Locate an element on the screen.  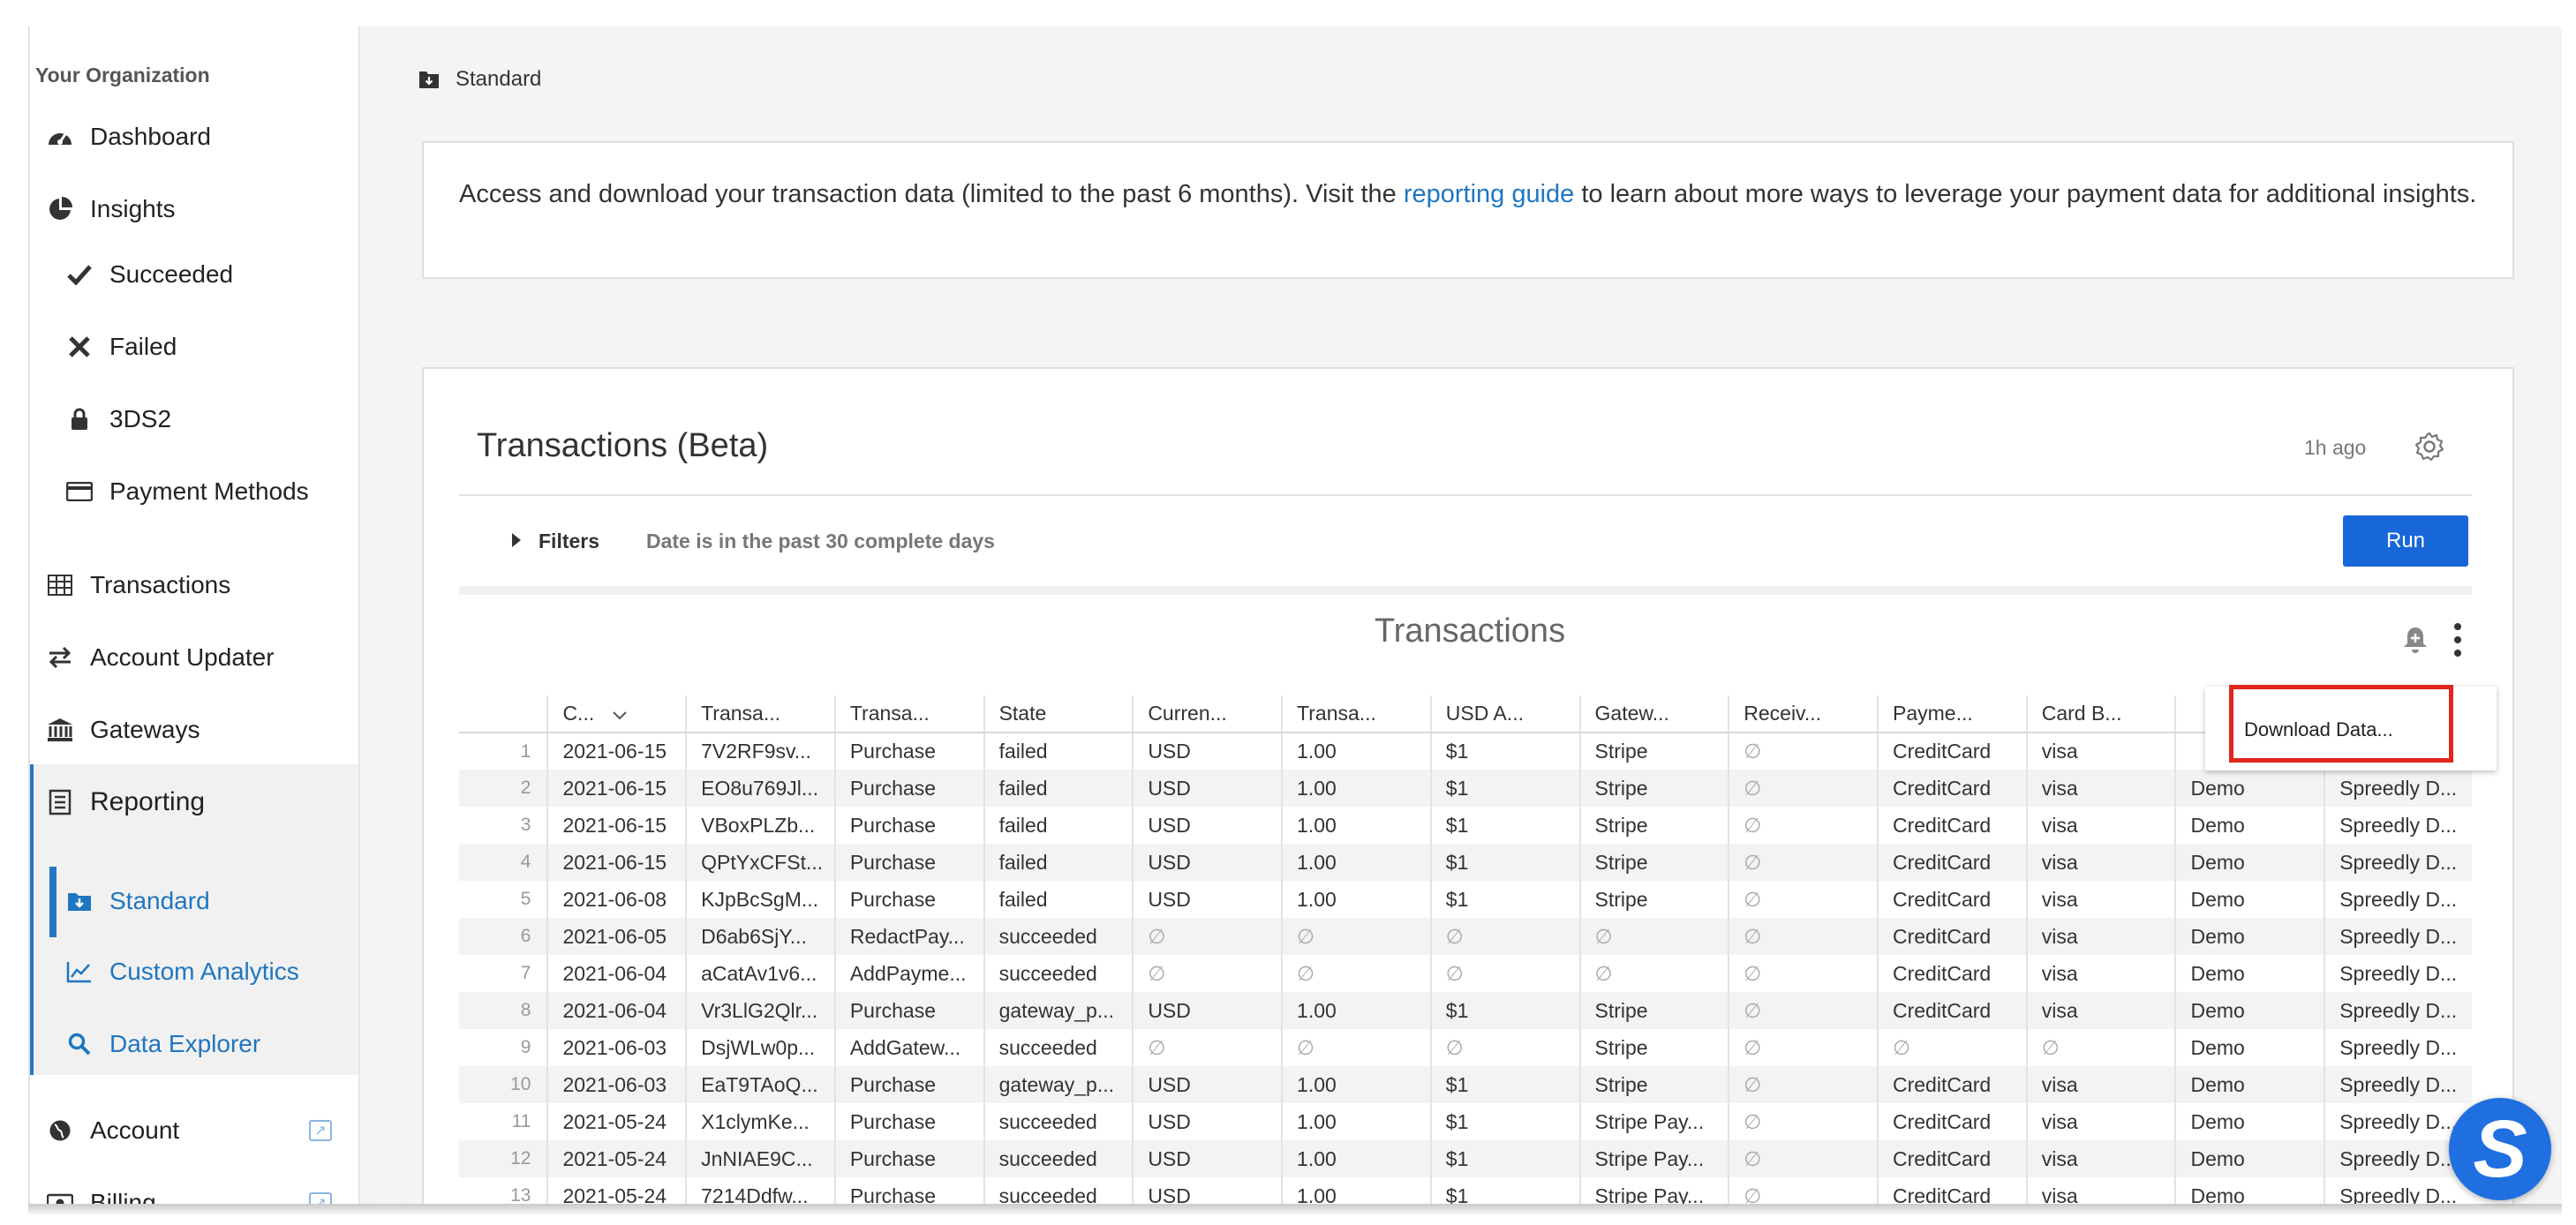
table-cell: 2021-06-05 is located at coordinates (617, 937).